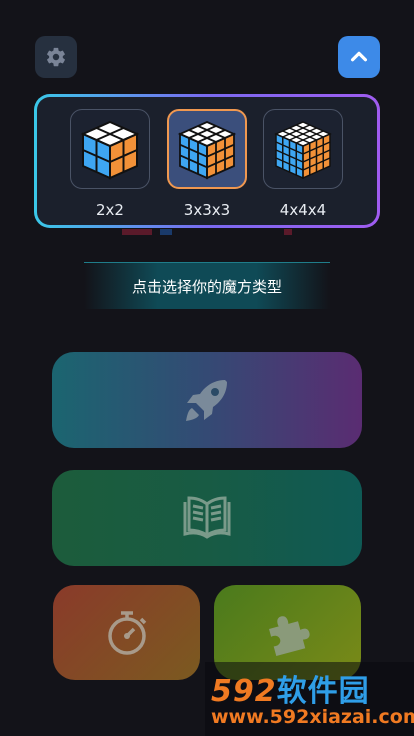 This screenshot has height=736, width=414. I want to click on cube-option-3x3x3, so click(207, 149).